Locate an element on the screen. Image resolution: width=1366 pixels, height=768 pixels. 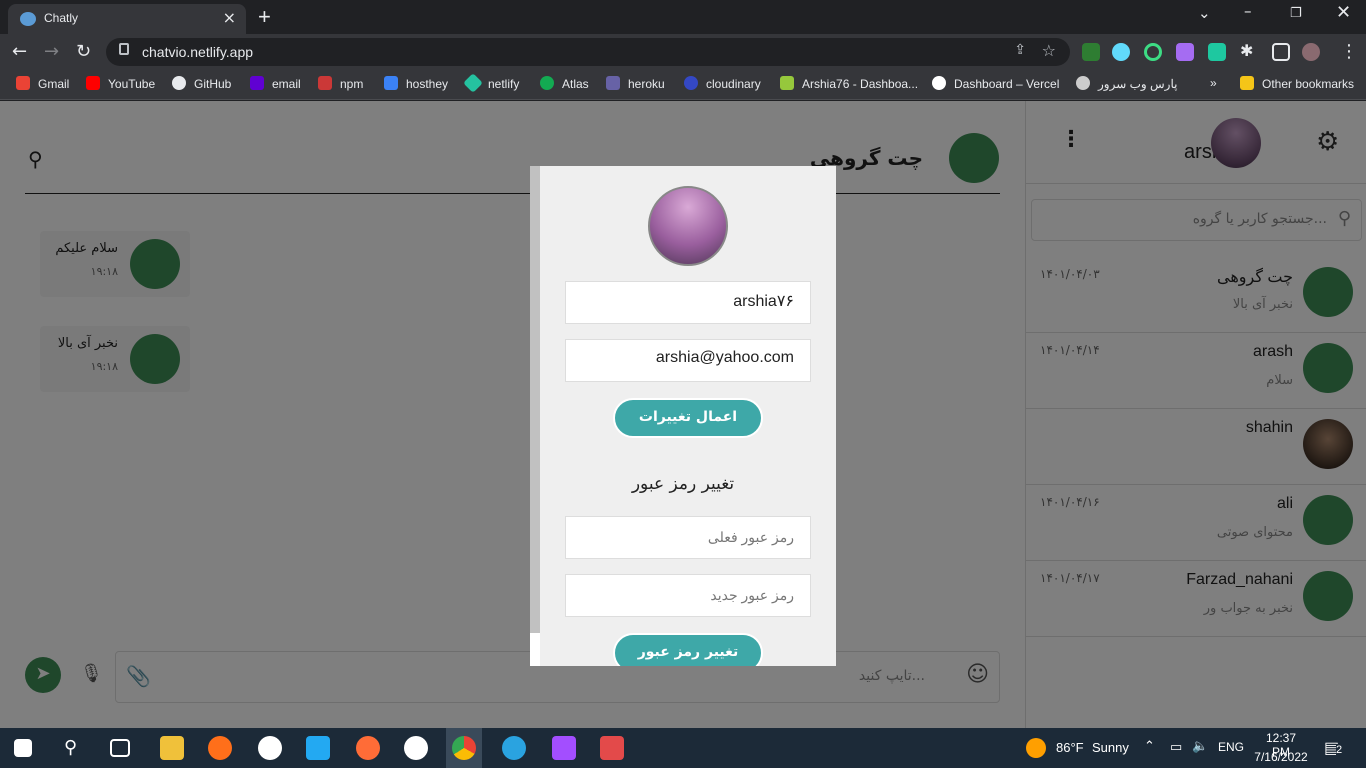
minimize-icon: – is located at coordinates (1248, 11).